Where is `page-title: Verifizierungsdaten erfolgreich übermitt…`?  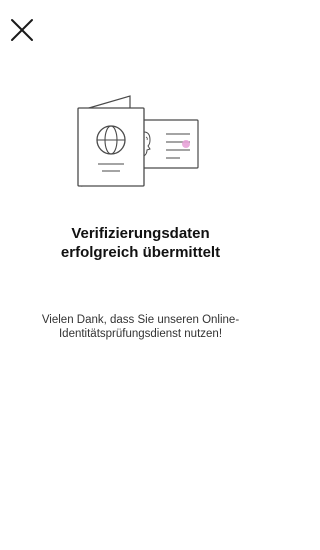
page-title: Verifizierungsdaten erfolgreich übermitt… is located at coordinates (140, 243).